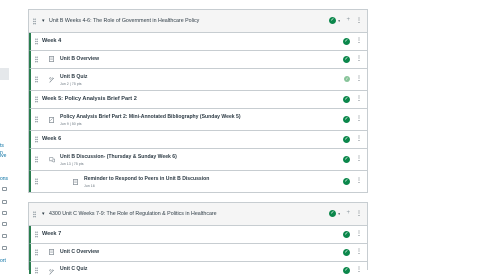  What do you see at coordinates (89, 99) in the screenshot?
I see `text-header-title: Week 5: Policy Analysis Brief Part 2` at bounding box center [89, 99].